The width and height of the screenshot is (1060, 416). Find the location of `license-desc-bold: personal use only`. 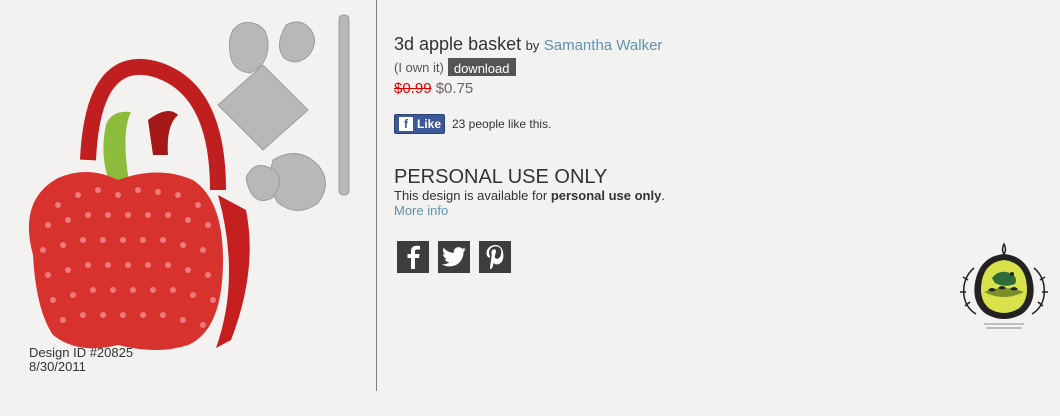

license-desc-bold: personal use only is located at coordinates (606, 195).